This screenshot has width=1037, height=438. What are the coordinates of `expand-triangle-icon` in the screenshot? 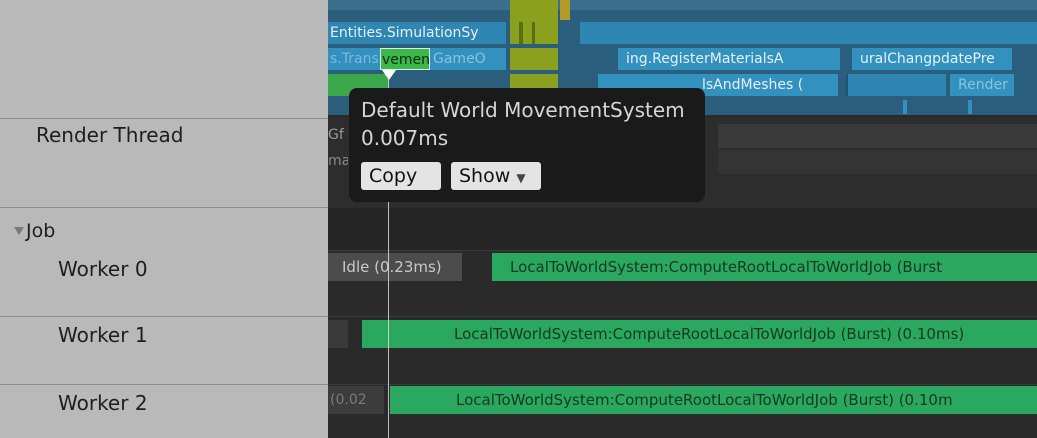 It's located at (19, 231).